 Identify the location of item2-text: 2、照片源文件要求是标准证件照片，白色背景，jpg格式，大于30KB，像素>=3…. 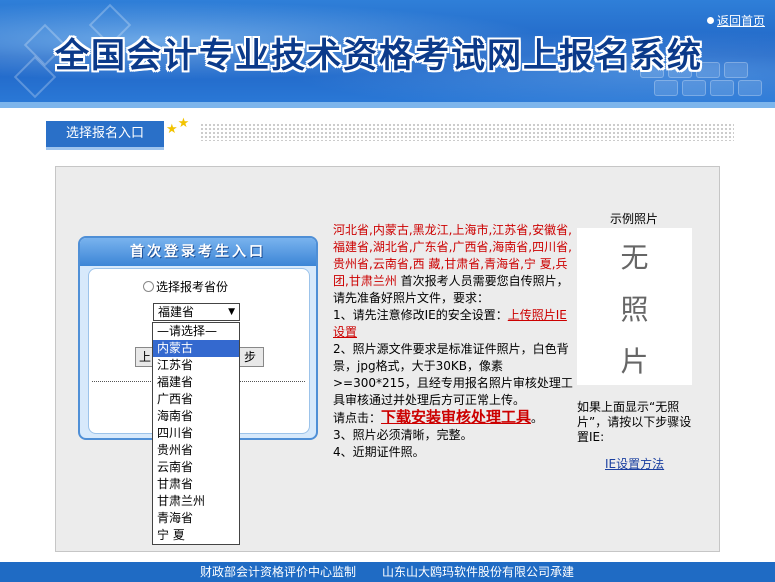
(453, 374).